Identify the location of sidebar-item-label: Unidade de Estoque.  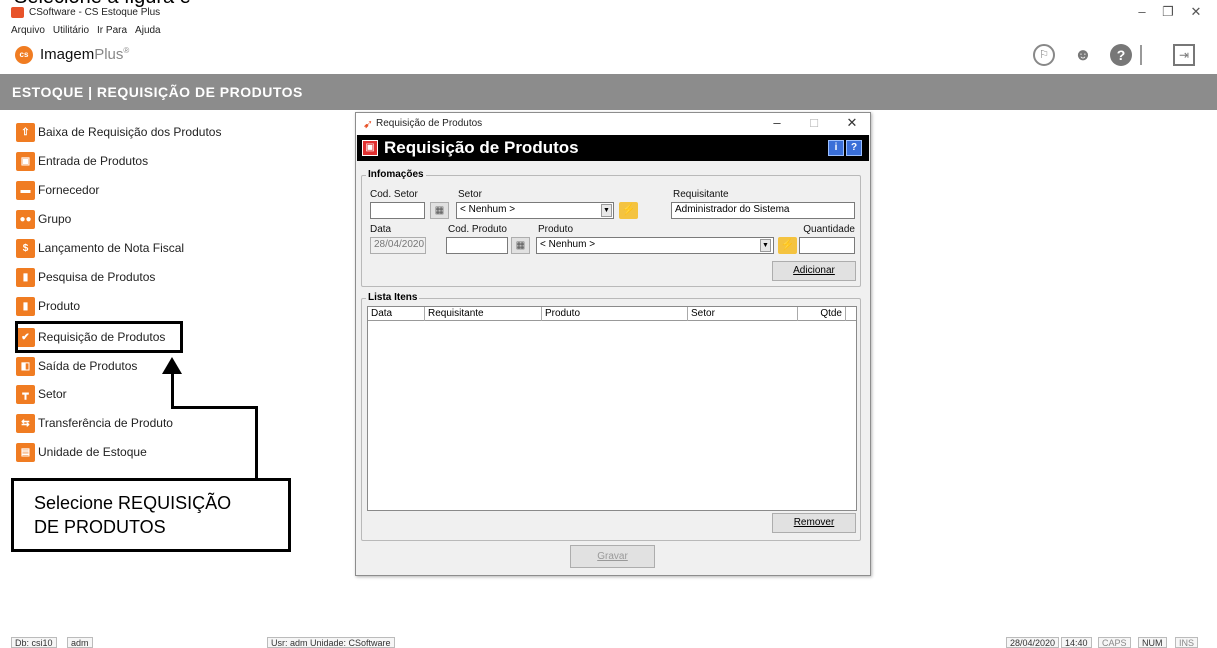
(92, 452).